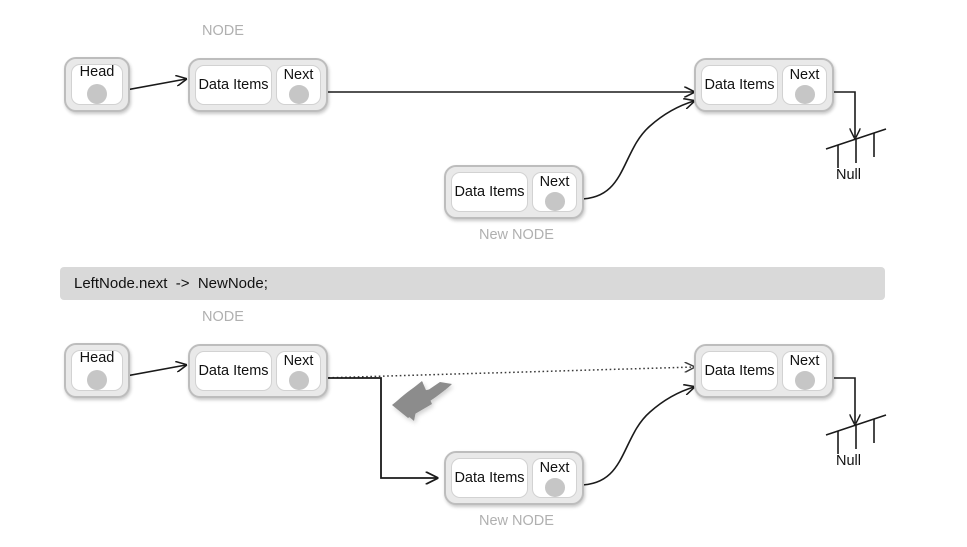 The image size is (967, 547). I want to click on node-right-data-label-bottom: Data Items, so click(739, 371).